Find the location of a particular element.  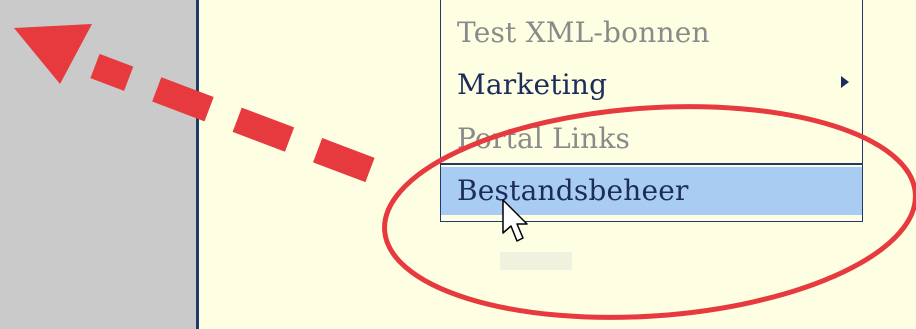

chevron-right-icon is located at coordinates (845, 82).